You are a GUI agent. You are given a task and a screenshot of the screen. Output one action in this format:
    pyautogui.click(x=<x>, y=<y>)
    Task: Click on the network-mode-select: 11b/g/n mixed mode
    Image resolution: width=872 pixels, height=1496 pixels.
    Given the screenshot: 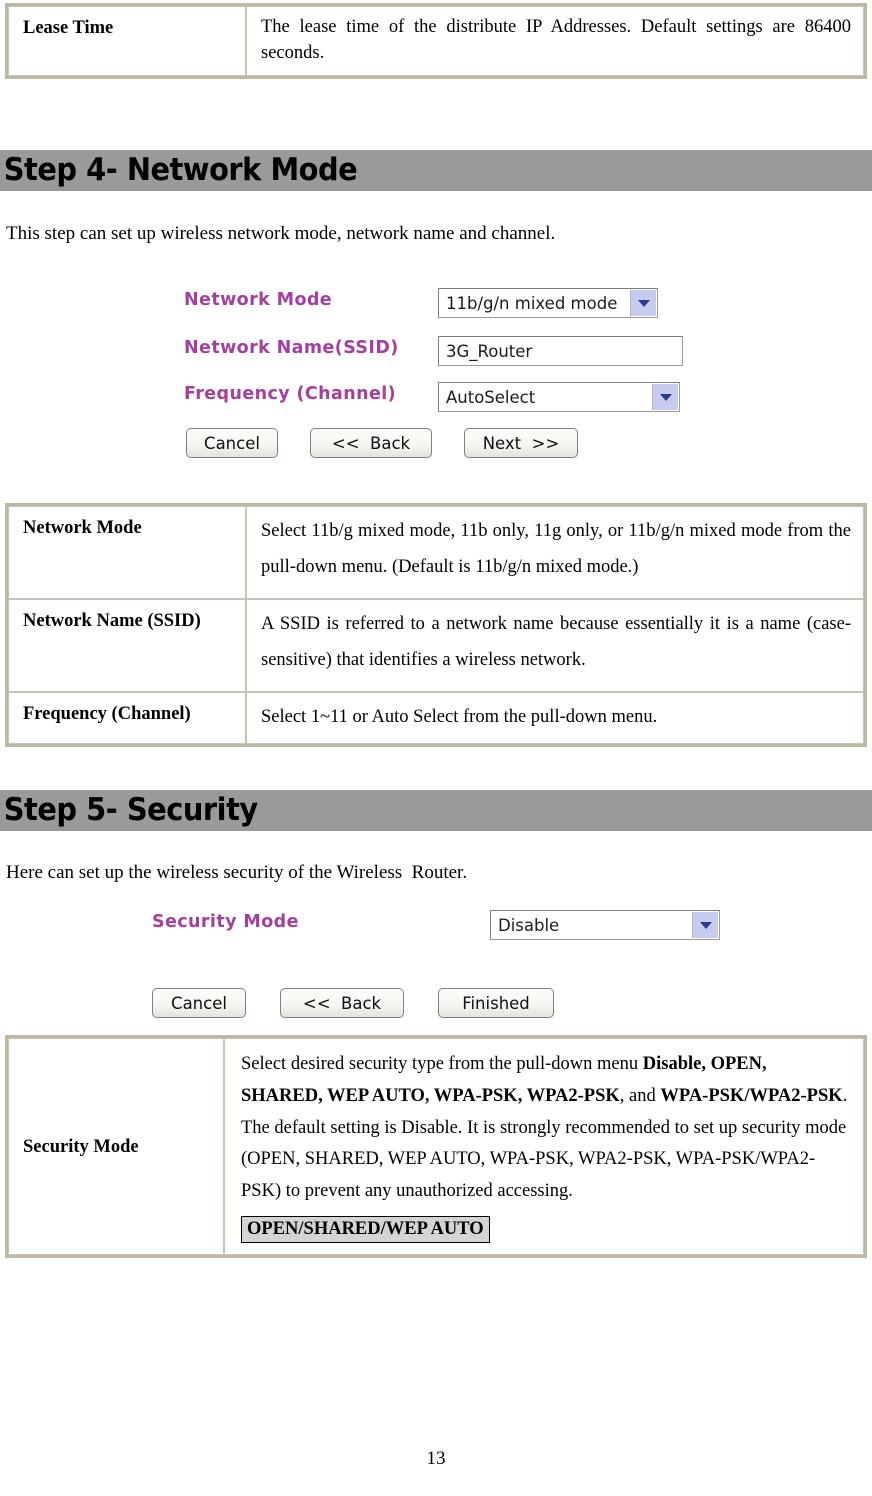 What is the action you would take?
    pyautogui.click(x=548, y=303)
    